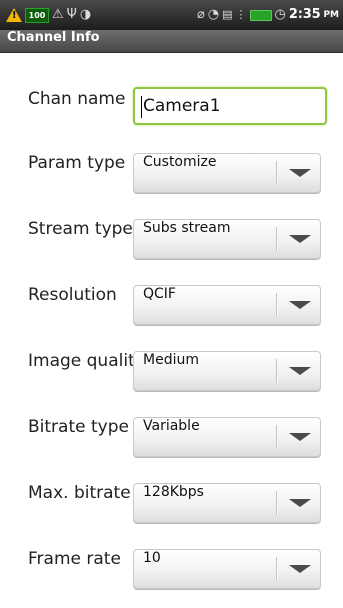 Image resolution: width=343 pixels, height=608 pixels. Describe the element at coordinates (74, 559) in the screenshot. I see `frame-rate-label: Frame rate` at that location.